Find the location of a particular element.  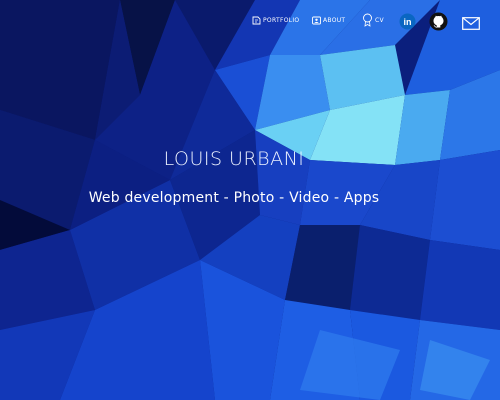

linkedin-icon: in is located at coordinates (407, 23).